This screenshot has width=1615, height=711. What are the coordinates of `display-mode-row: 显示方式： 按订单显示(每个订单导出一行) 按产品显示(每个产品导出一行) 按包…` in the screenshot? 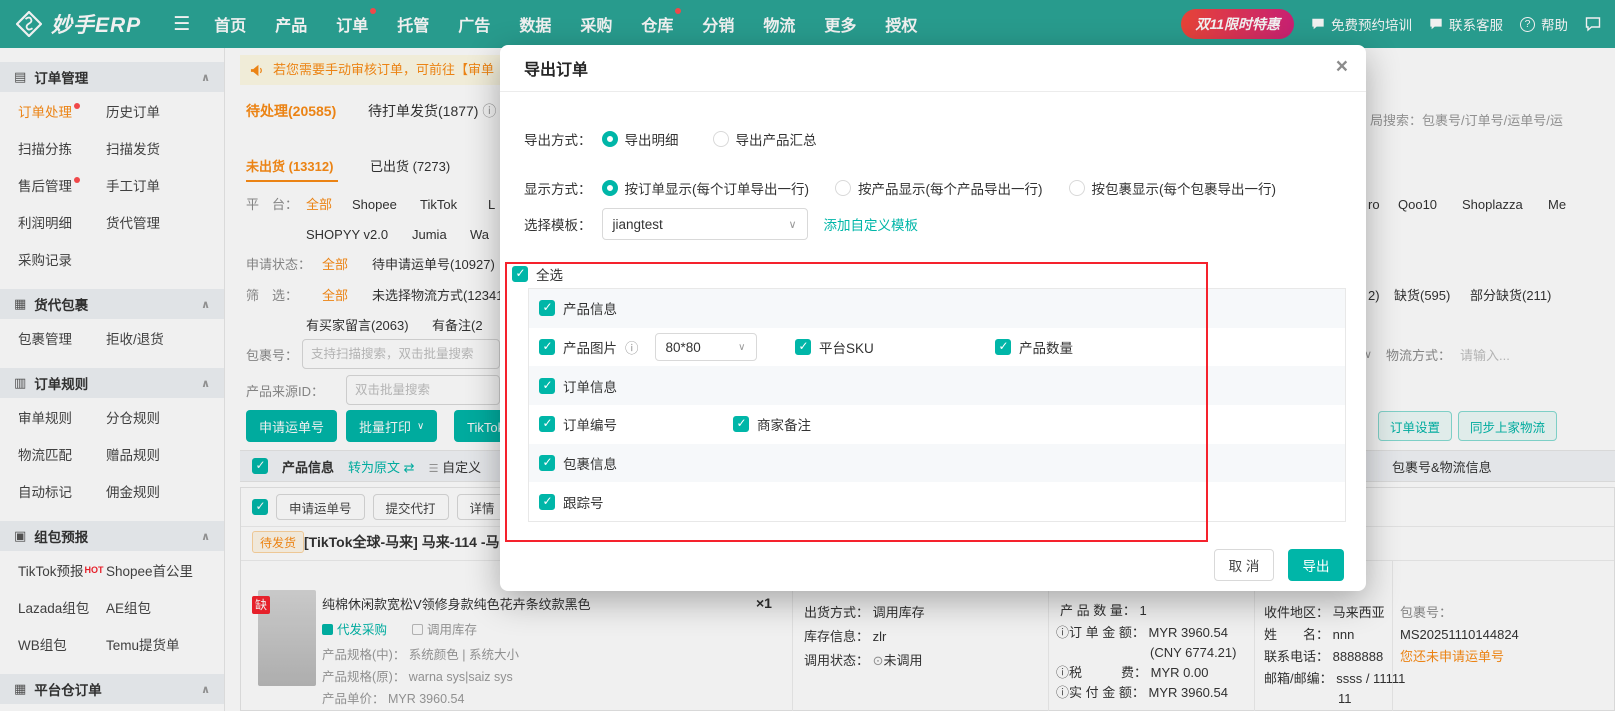 It's located at (900, 188).